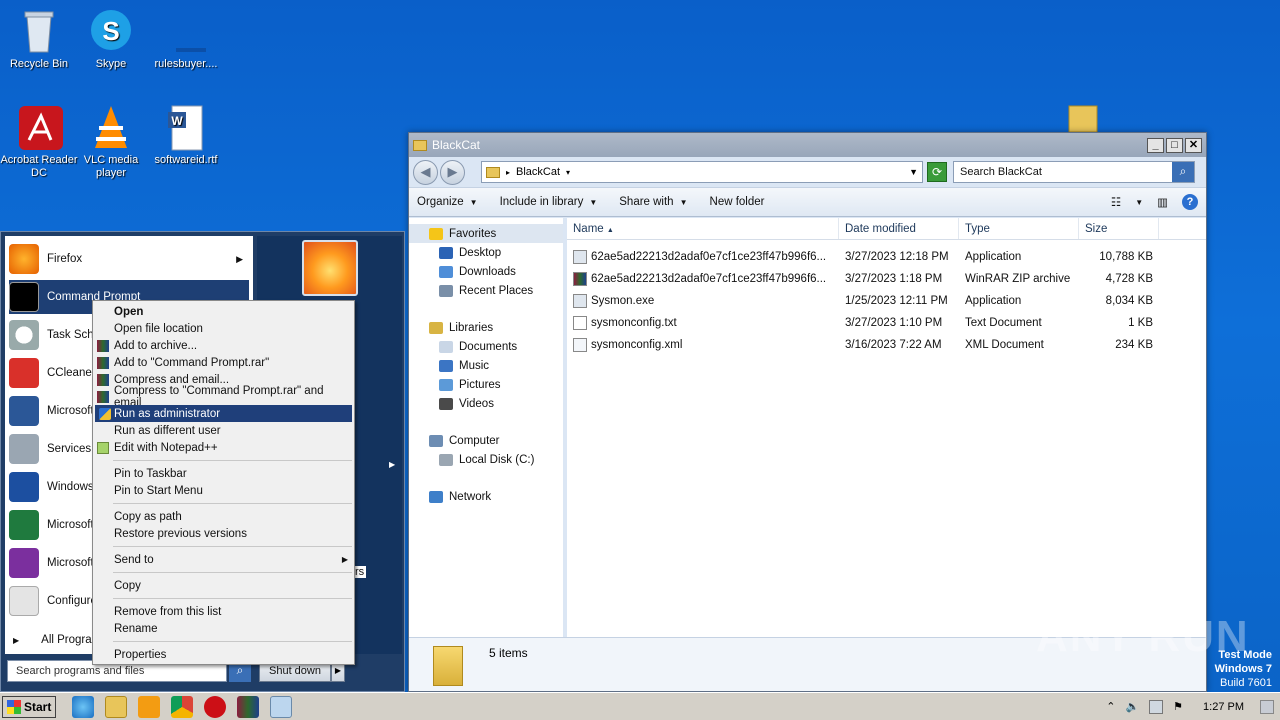  I want to click on menu-properties: Properties, so click(223, 654).